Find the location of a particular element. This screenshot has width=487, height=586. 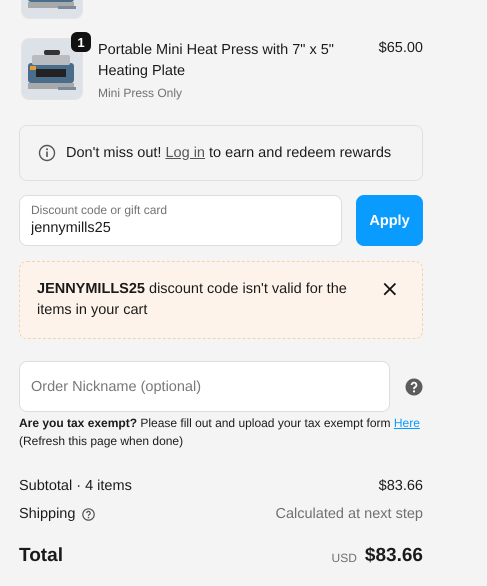

refresh-note: (Refresh this page when done) is located at coordinates (101, 441).